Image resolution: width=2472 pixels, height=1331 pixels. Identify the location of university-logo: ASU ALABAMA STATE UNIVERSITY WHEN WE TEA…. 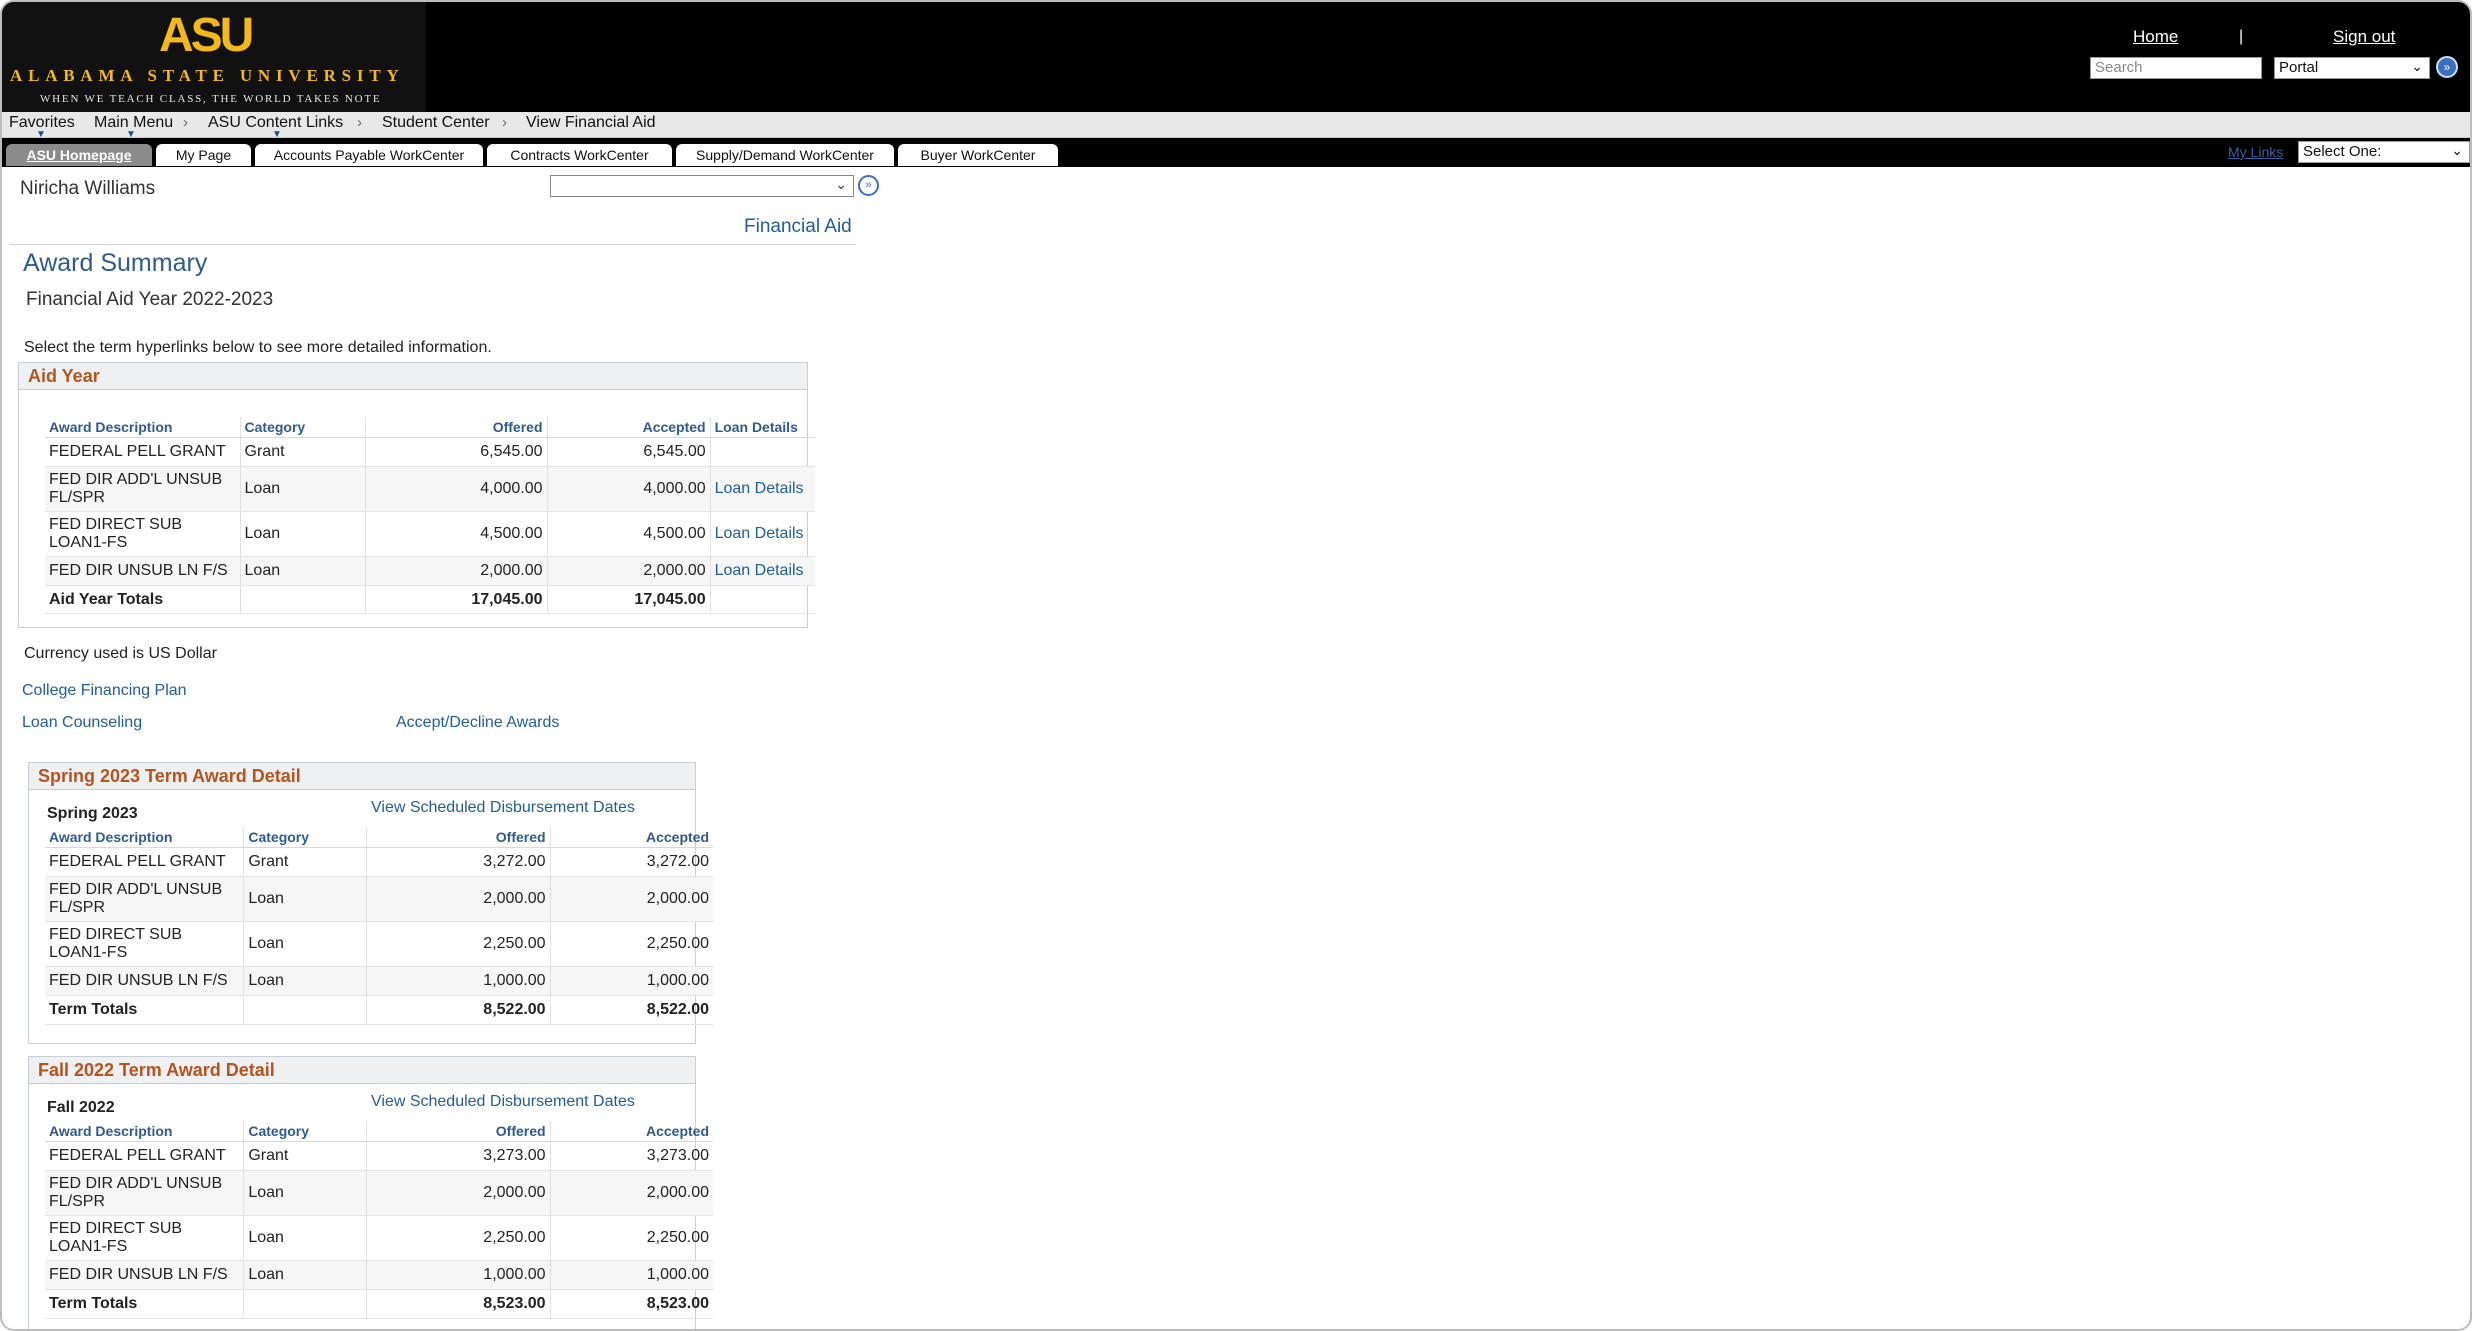
(214, 57).